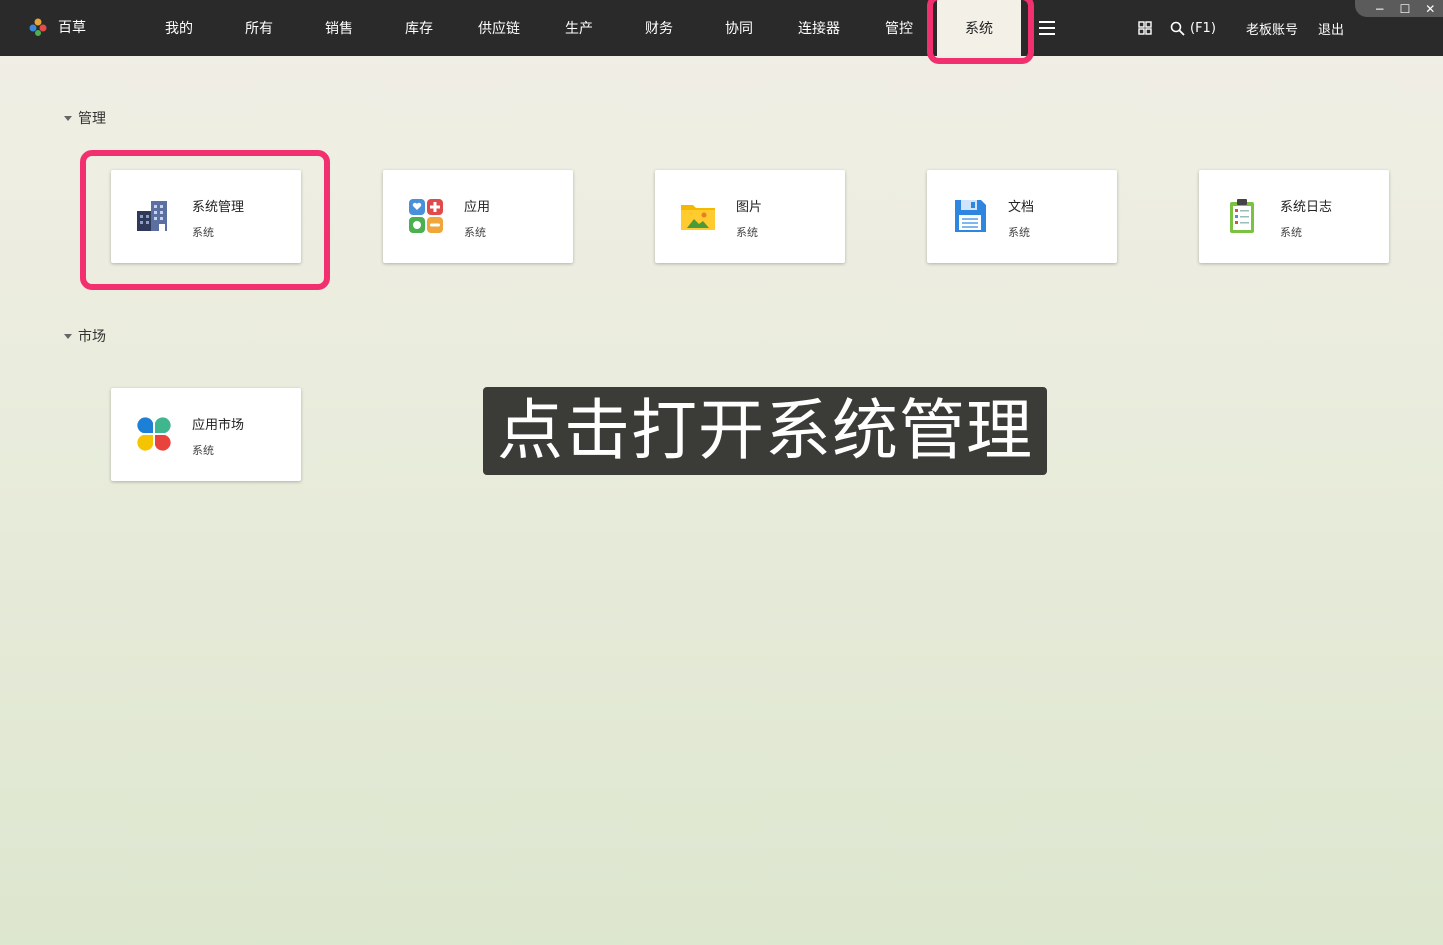 Image resolution: width=1443 pixels, height=945 pixels. I want to click on nav-tab-production: 生产, so click(579, 28).